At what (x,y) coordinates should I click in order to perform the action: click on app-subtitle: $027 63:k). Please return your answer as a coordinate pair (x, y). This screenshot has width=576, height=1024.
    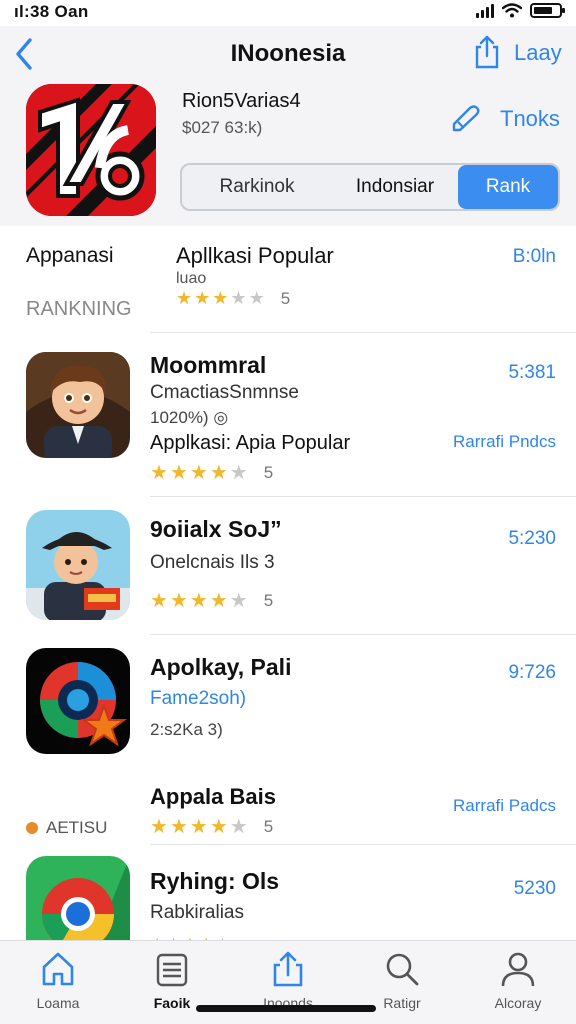
    Looking at the image, I should click on (222, 127).